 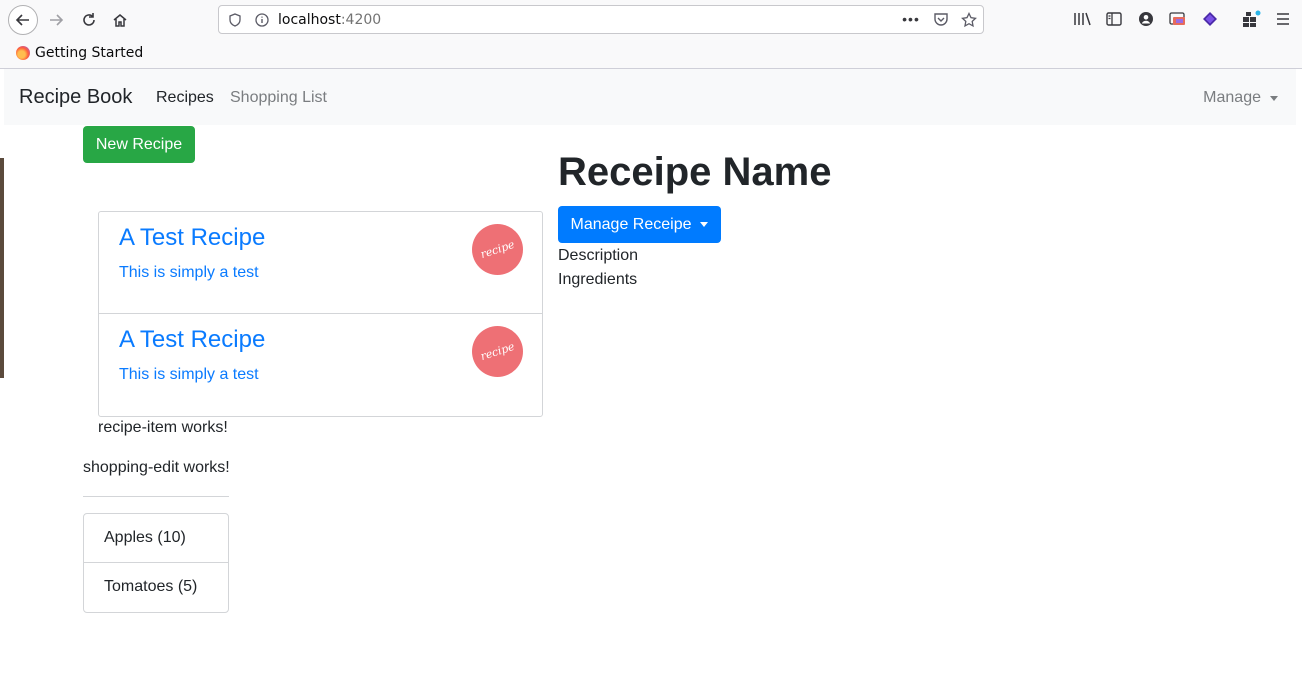 I want to click on manage-label: Manage, so click(x=1232, y=97).